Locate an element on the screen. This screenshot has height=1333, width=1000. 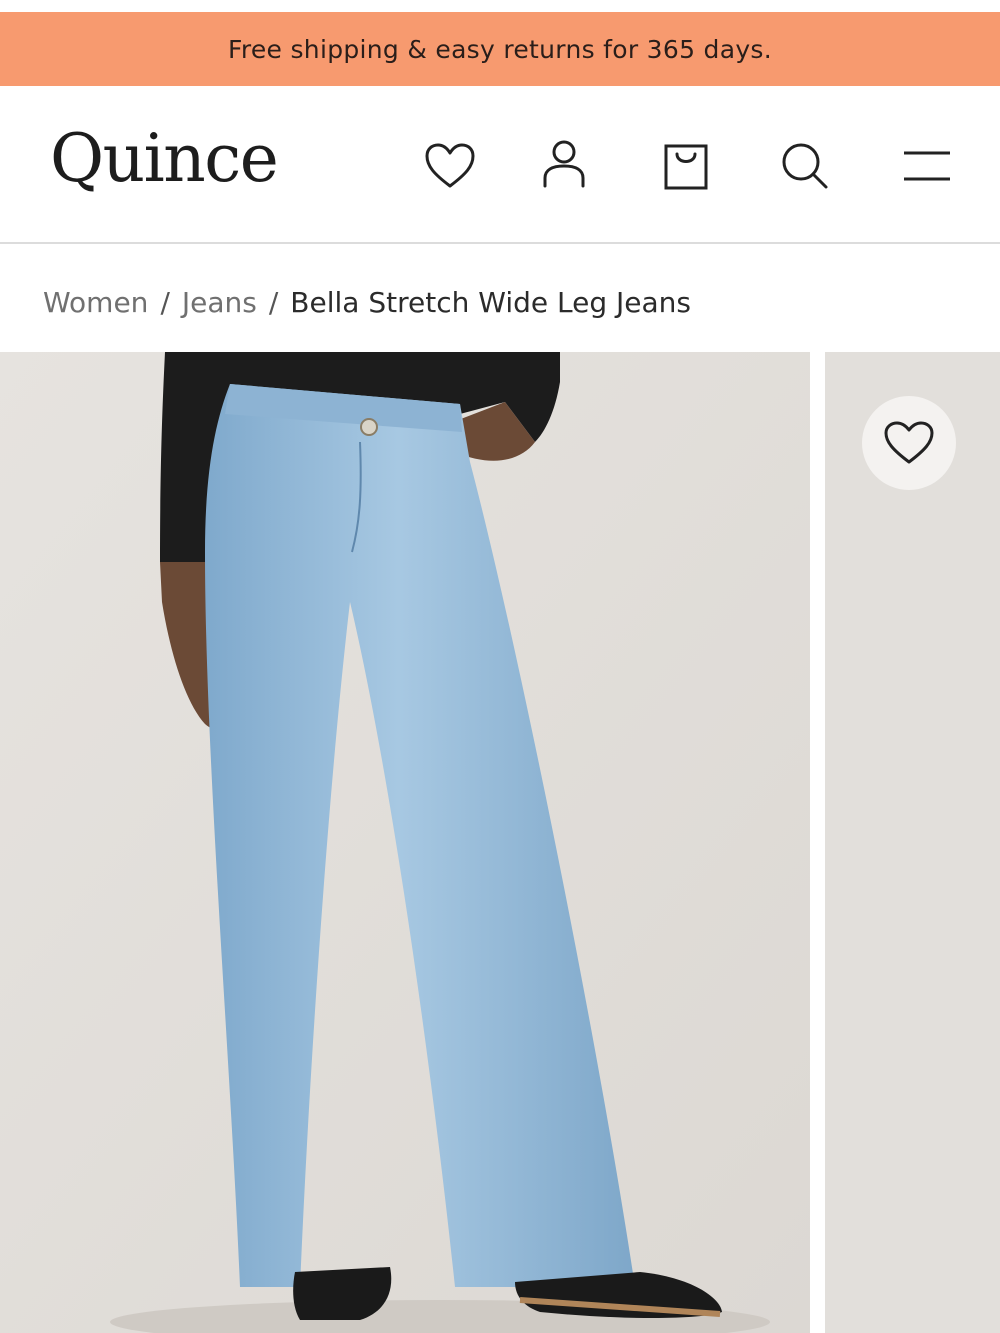
search-button is located at coordinates (805, 166).